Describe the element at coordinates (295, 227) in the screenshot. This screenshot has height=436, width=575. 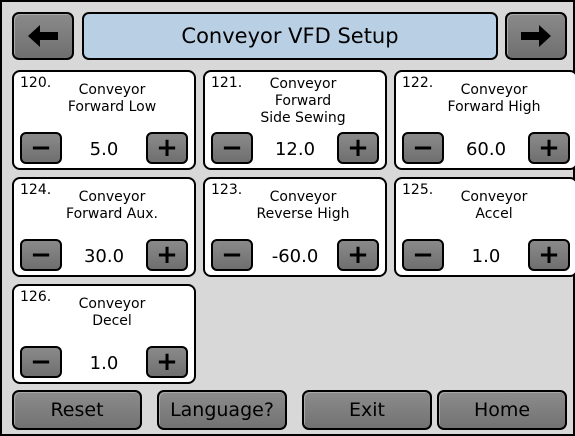
I see `param-card-123: 123. Conveyor Reverse High − -60.0 +` at that location.